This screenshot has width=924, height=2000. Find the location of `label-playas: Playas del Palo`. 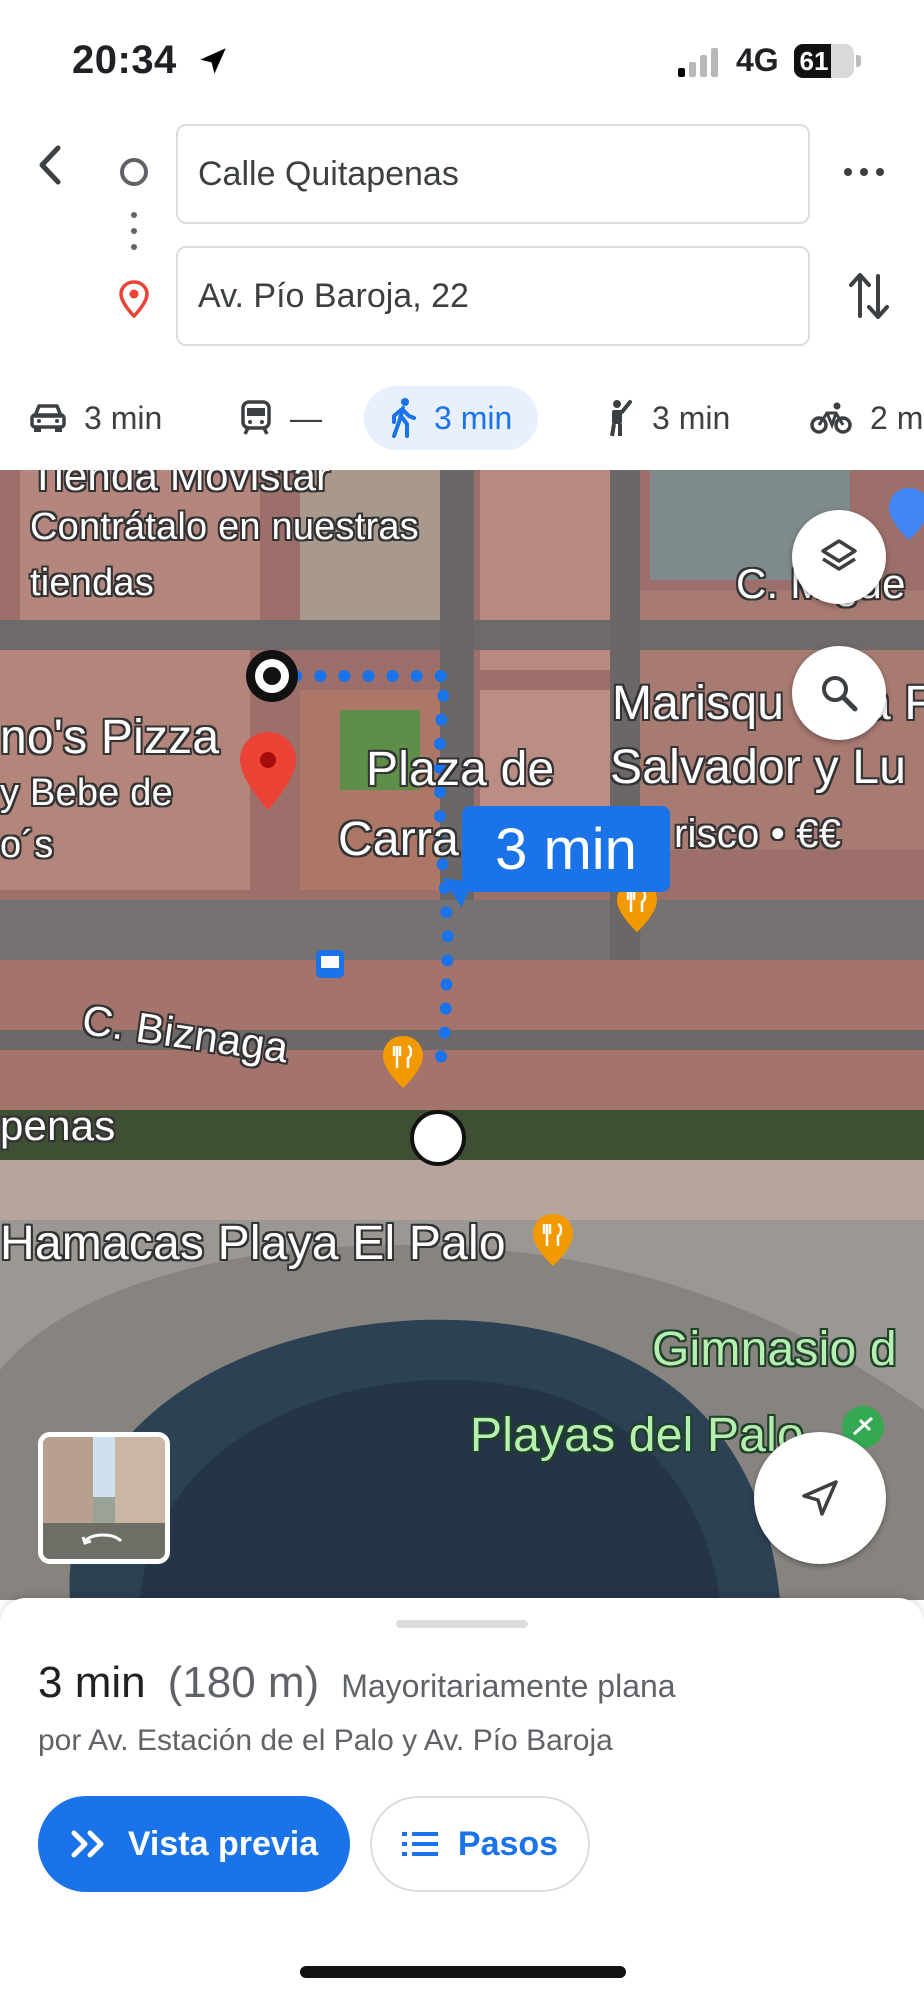

label-playas: Playas del Palo is located at coordinates (637, 1435).